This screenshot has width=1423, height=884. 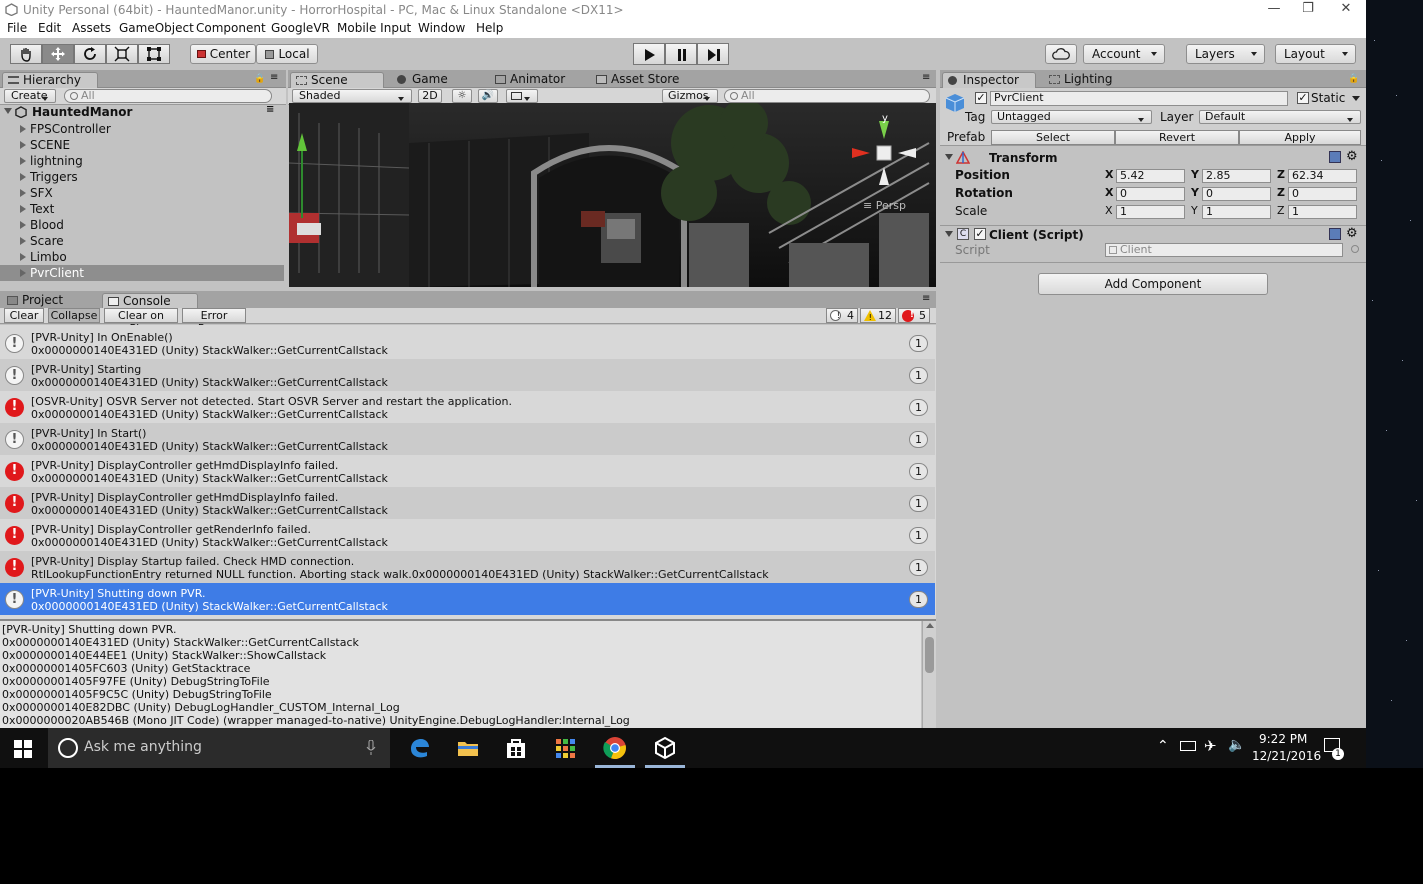 I want to click on minimize-button: —, so click(x=1274, y=10).